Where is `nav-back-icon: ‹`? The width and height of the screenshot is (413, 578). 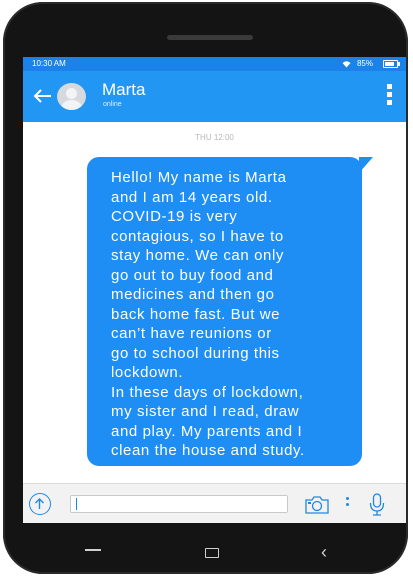 nav-back-icon: ‹ is located at coordinates (324, 552).